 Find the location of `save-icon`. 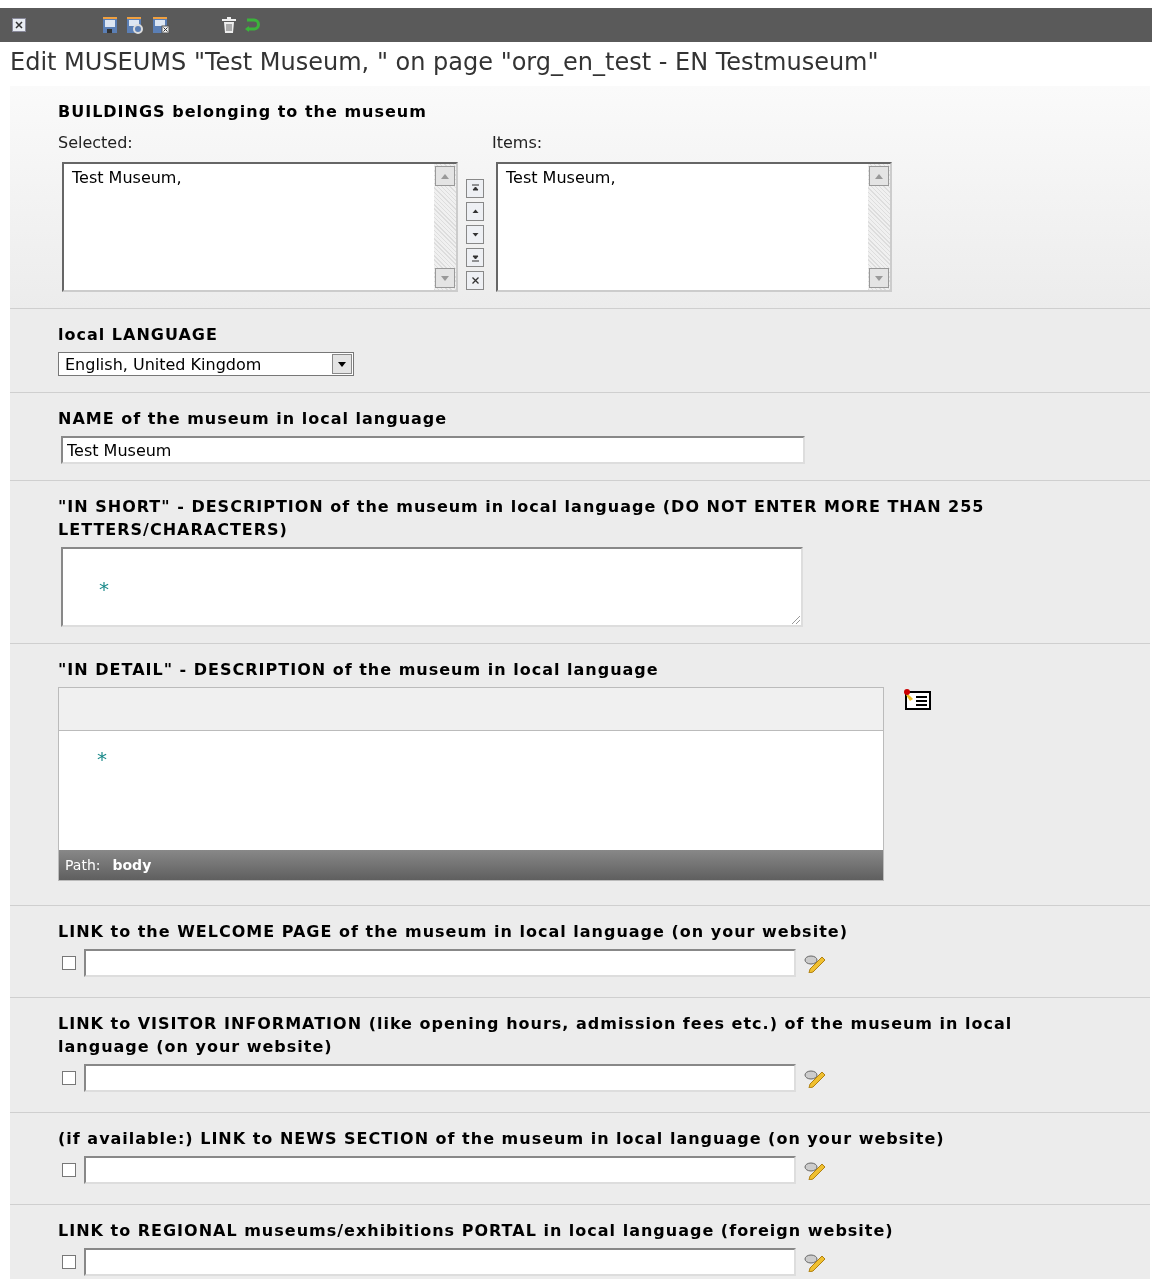

save-icon is located at coordinates (110, 25).